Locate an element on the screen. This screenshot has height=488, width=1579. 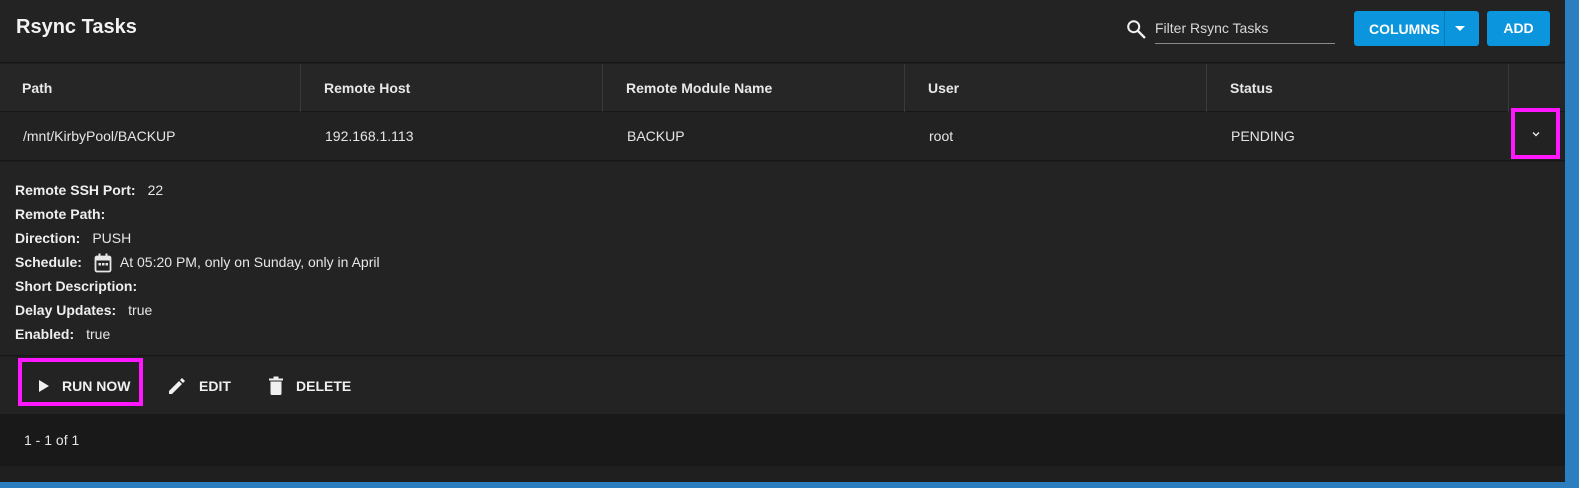
detail-value: 22 is located at coordinates (155, 190).